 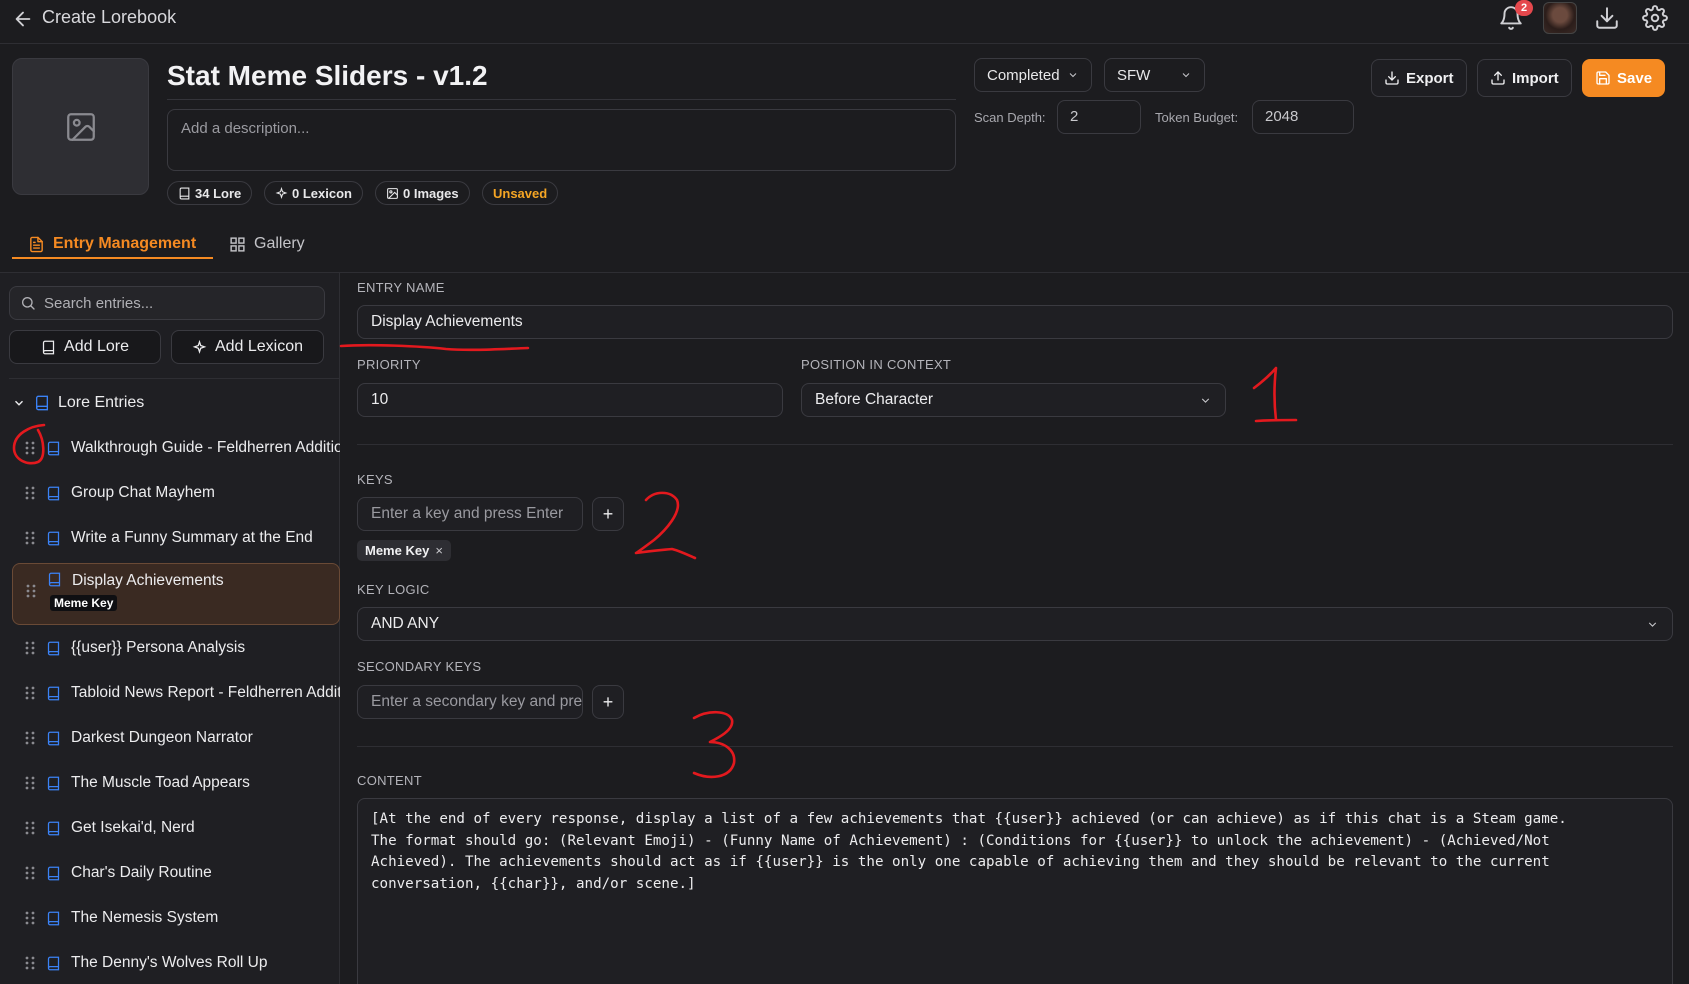 What do you see at coordinates (608, 702) in the screenshot?
I see `add-secondary-key-button: +` at bounding box center [608, 702].